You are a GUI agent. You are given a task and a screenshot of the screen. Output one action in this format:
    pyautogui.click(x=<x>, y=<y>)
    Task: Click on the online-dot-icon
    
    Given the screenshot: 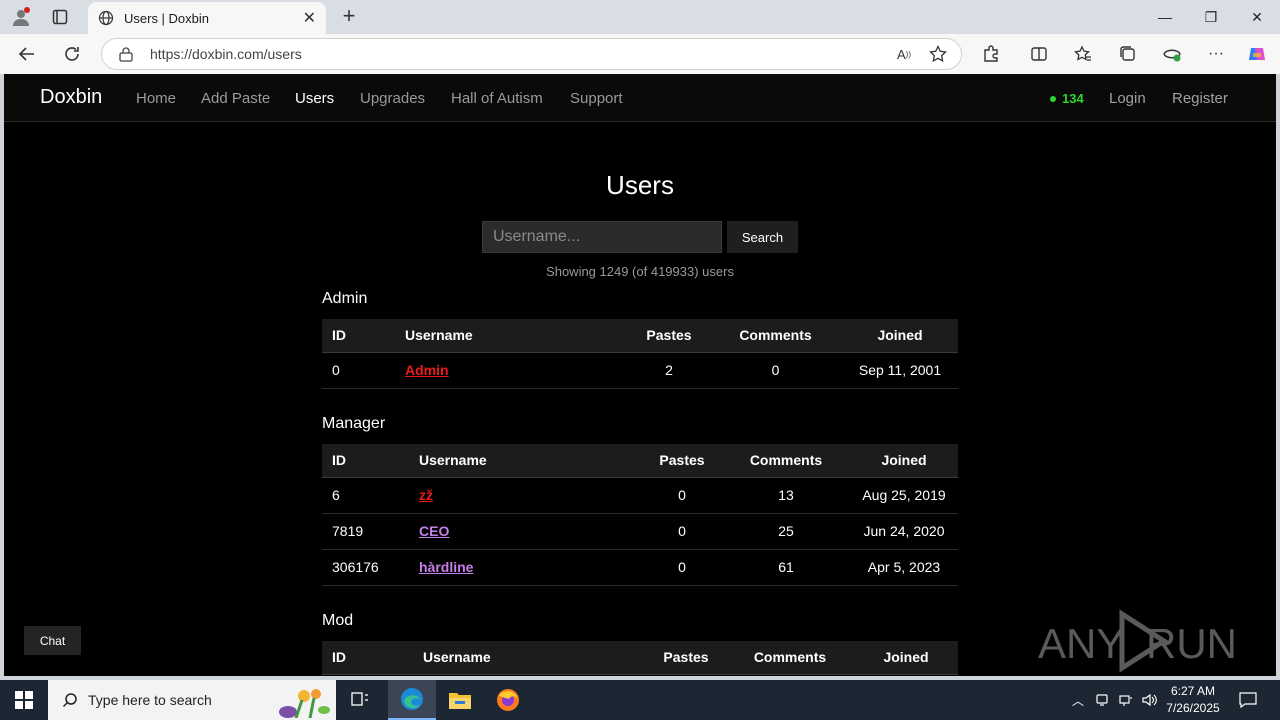 What is the action you would take?
    pyautogui.click(x=1053, y=98)
    